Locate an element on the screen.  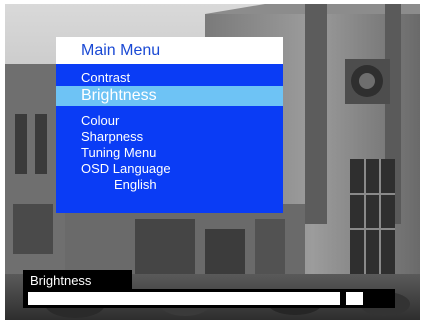
menu-item-tuning-menu: Tuning Menu is located at coordinates (118, 152).